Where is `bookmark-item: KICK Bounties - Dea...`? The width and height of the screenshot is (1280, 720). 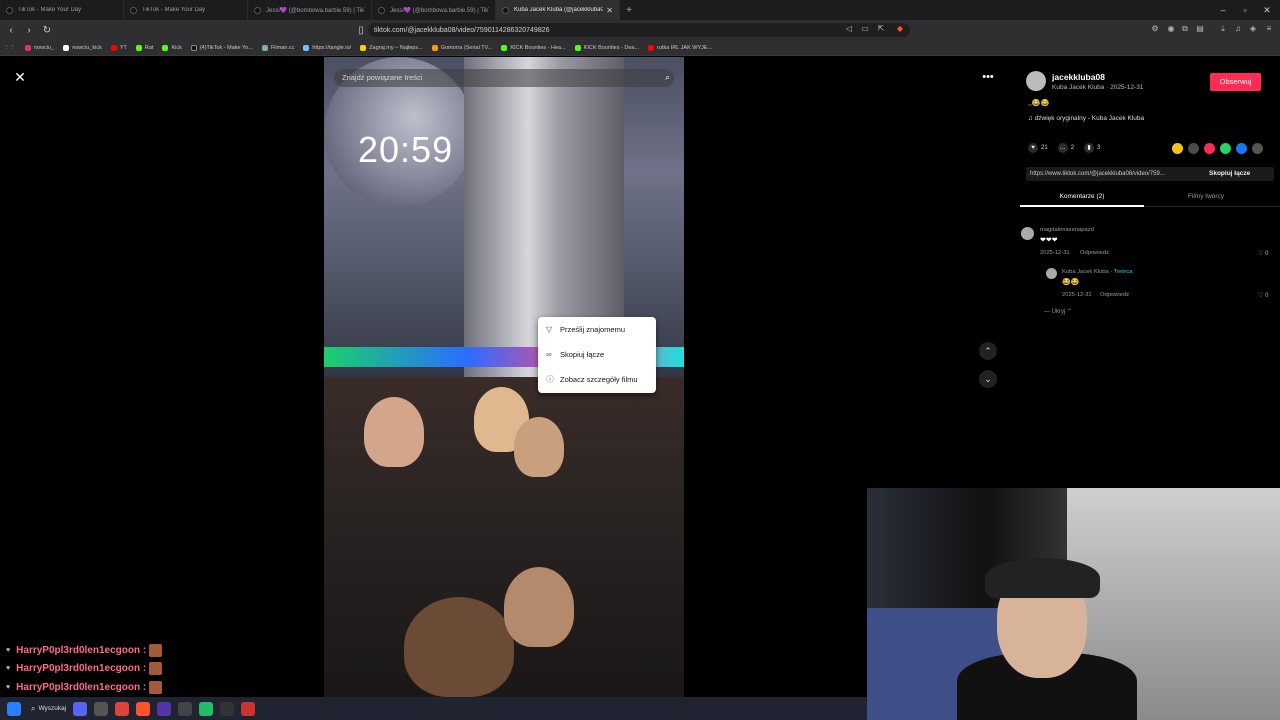 bookmark-item: KICK Bounties - Dea... is located at coordinates (606, 47).